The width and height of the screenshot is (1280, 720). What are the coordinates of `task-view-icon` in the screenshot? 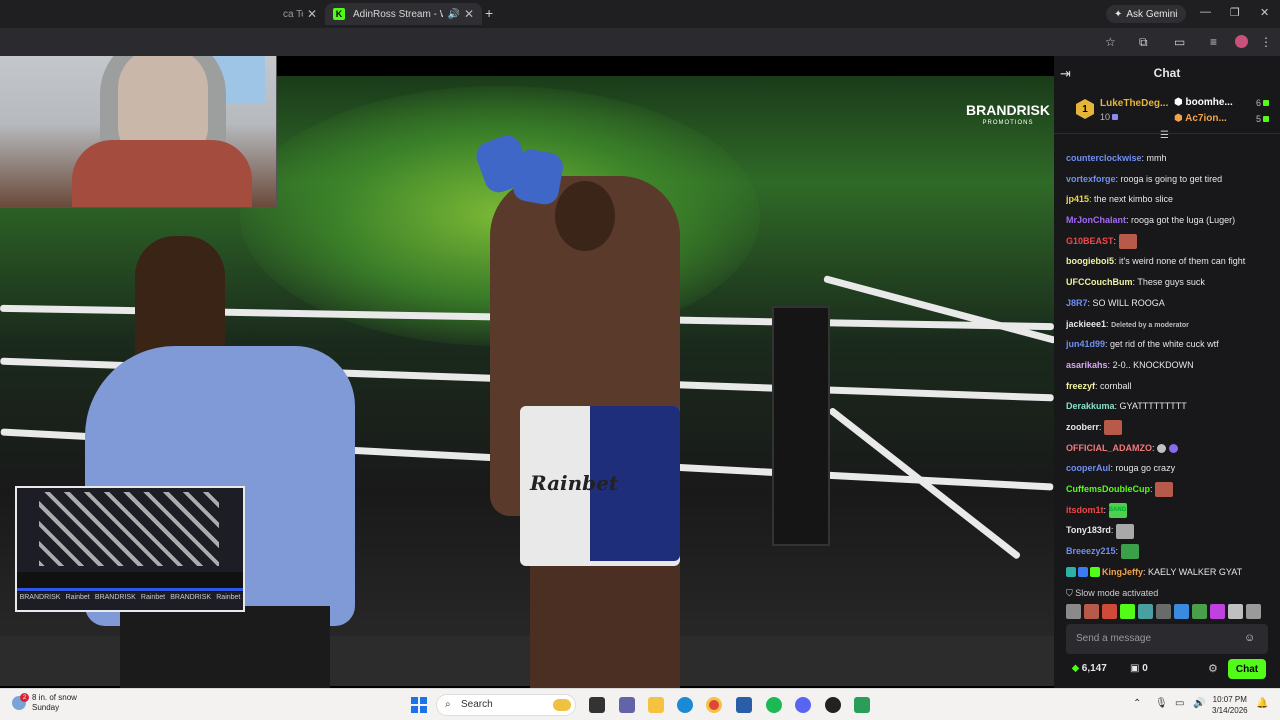 It's located at (597, 705).